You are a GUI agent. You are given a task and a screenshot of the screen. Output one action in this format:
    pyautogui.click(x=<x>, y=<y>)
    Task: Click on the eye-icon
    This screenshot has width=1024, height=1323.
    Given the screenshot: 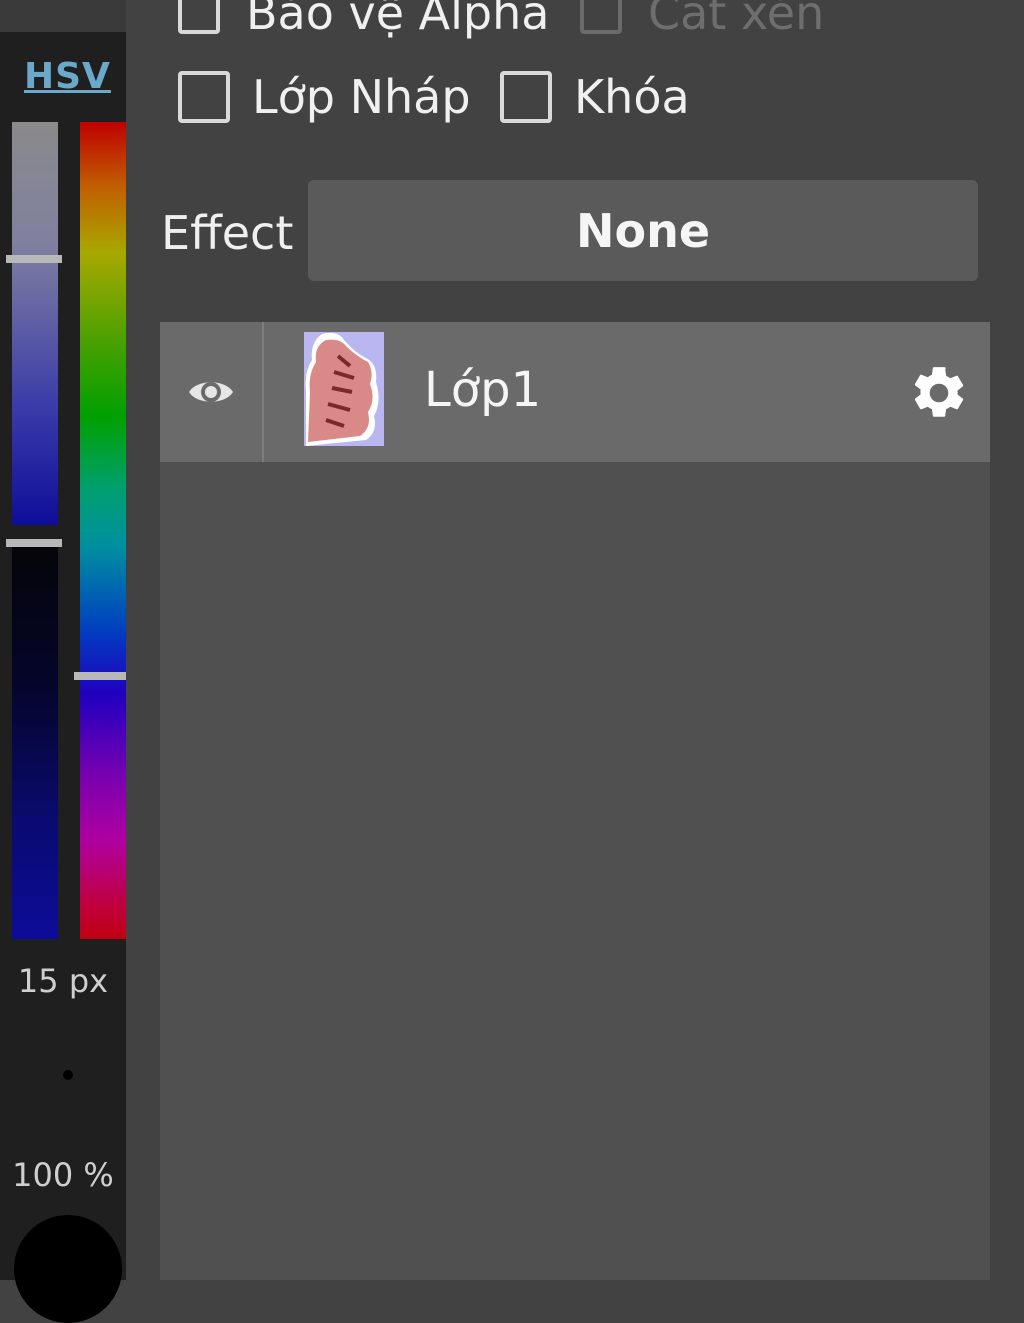 What is the action you would take?
    pyautogui.click(x=211, y=392)
    